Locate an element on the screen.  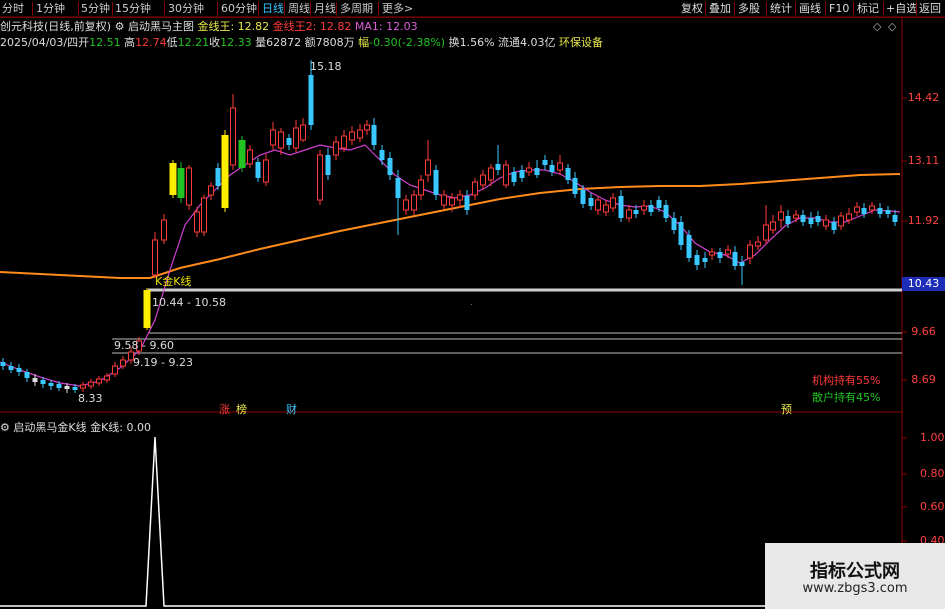
high-annotation: 15.18 is located at coordinates (326, 66).